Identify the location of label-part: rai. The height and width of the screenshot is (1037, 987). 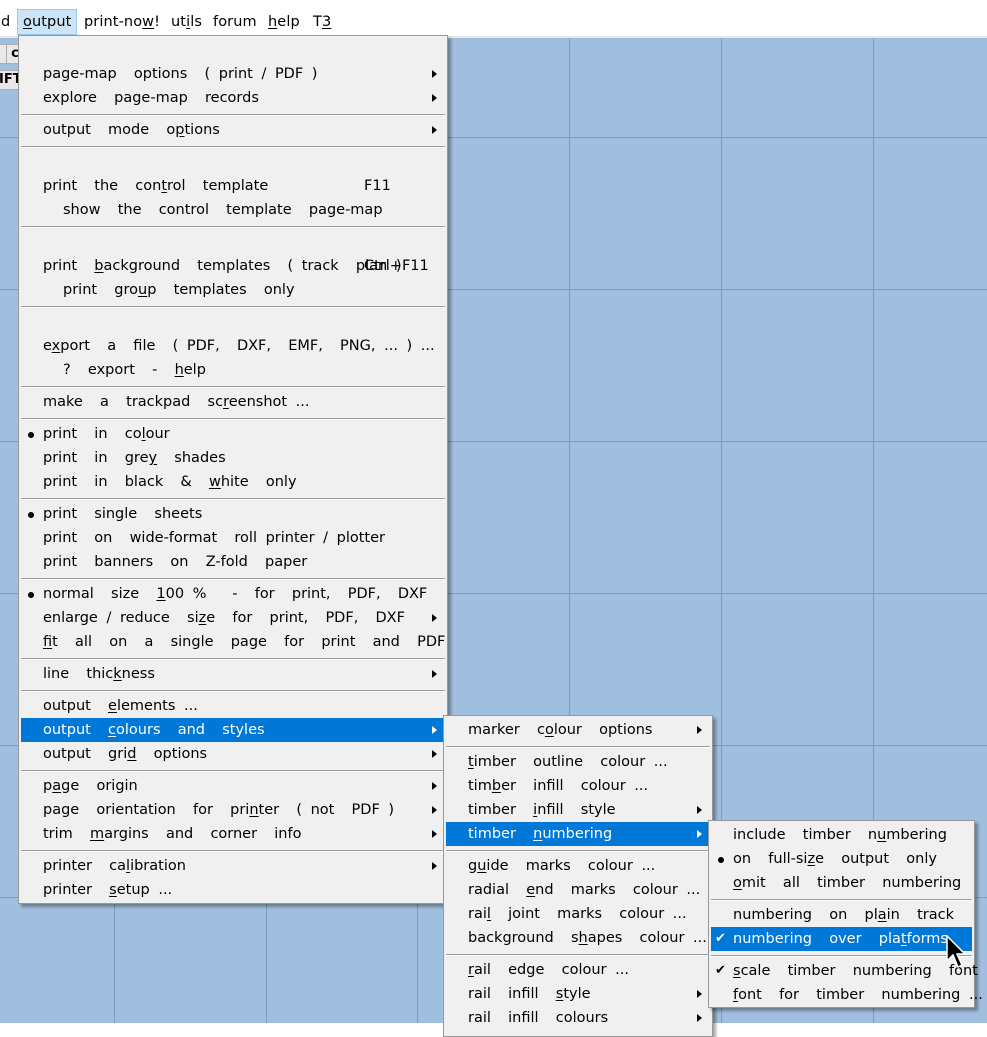
(477, 914).